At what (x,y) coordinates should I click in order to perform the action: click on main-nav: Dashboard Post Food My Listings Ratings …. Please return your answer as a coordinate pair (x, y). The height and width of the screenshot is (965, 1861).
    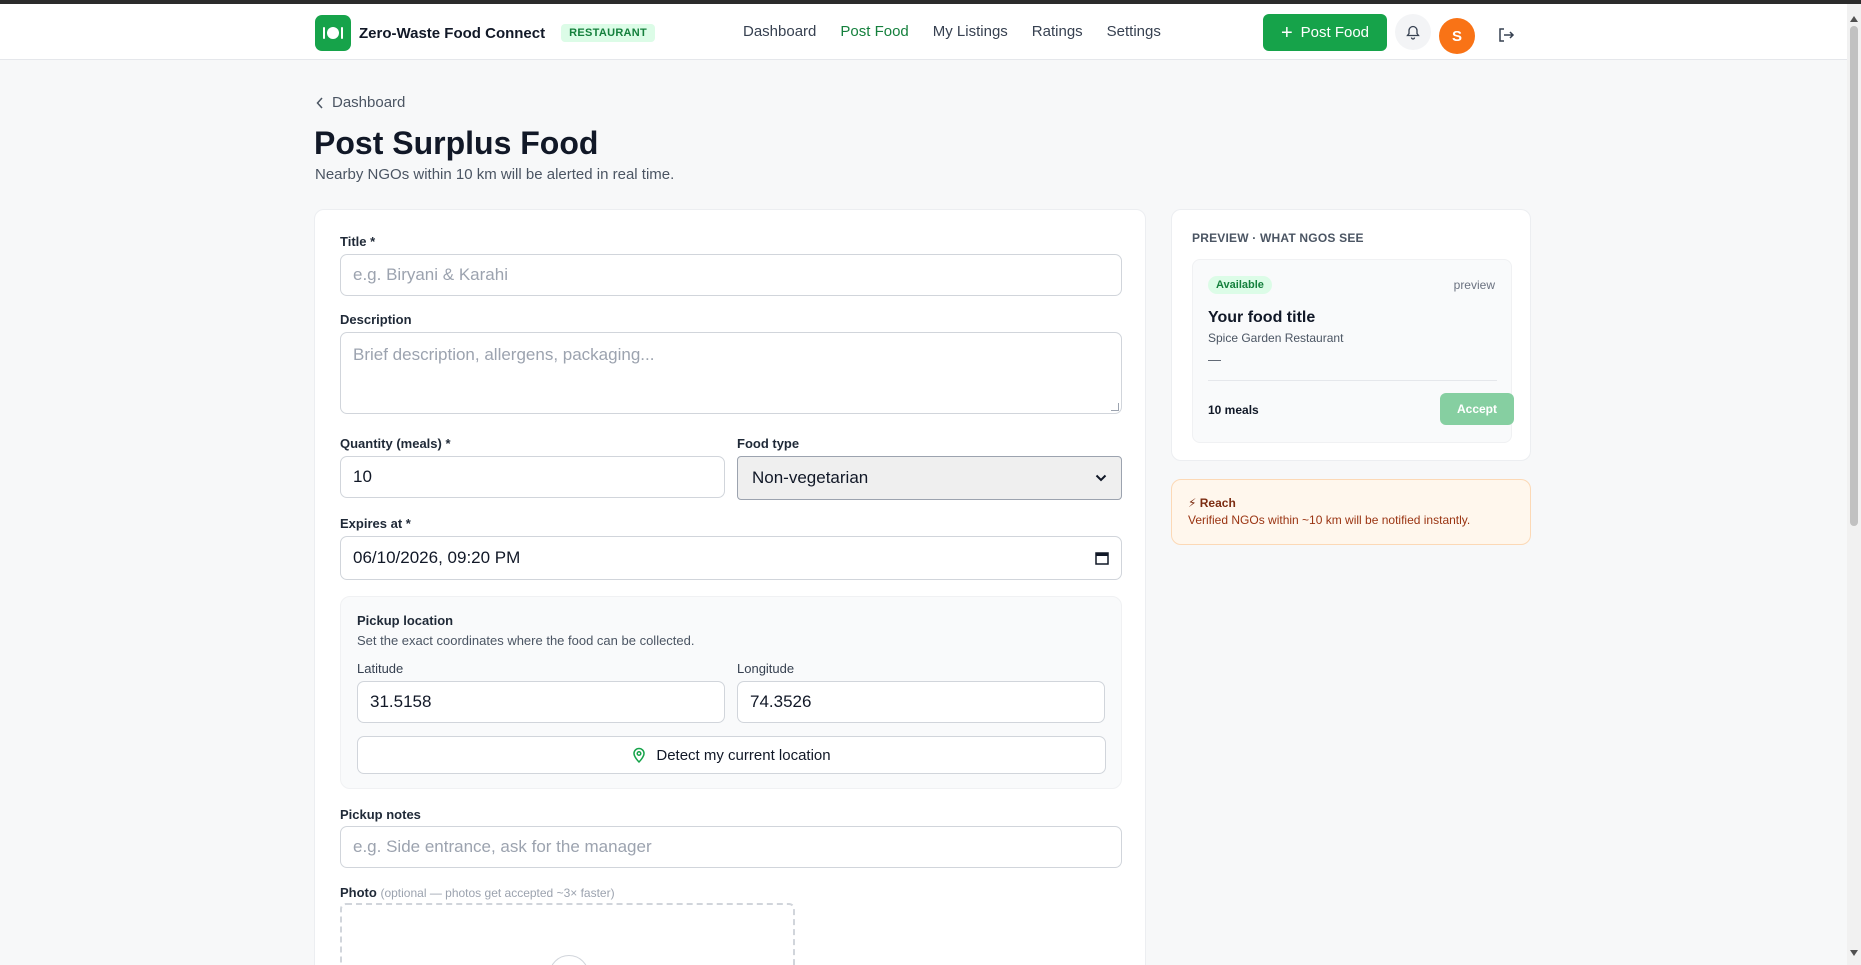
    Looking at the image, I should click on (964, 31).